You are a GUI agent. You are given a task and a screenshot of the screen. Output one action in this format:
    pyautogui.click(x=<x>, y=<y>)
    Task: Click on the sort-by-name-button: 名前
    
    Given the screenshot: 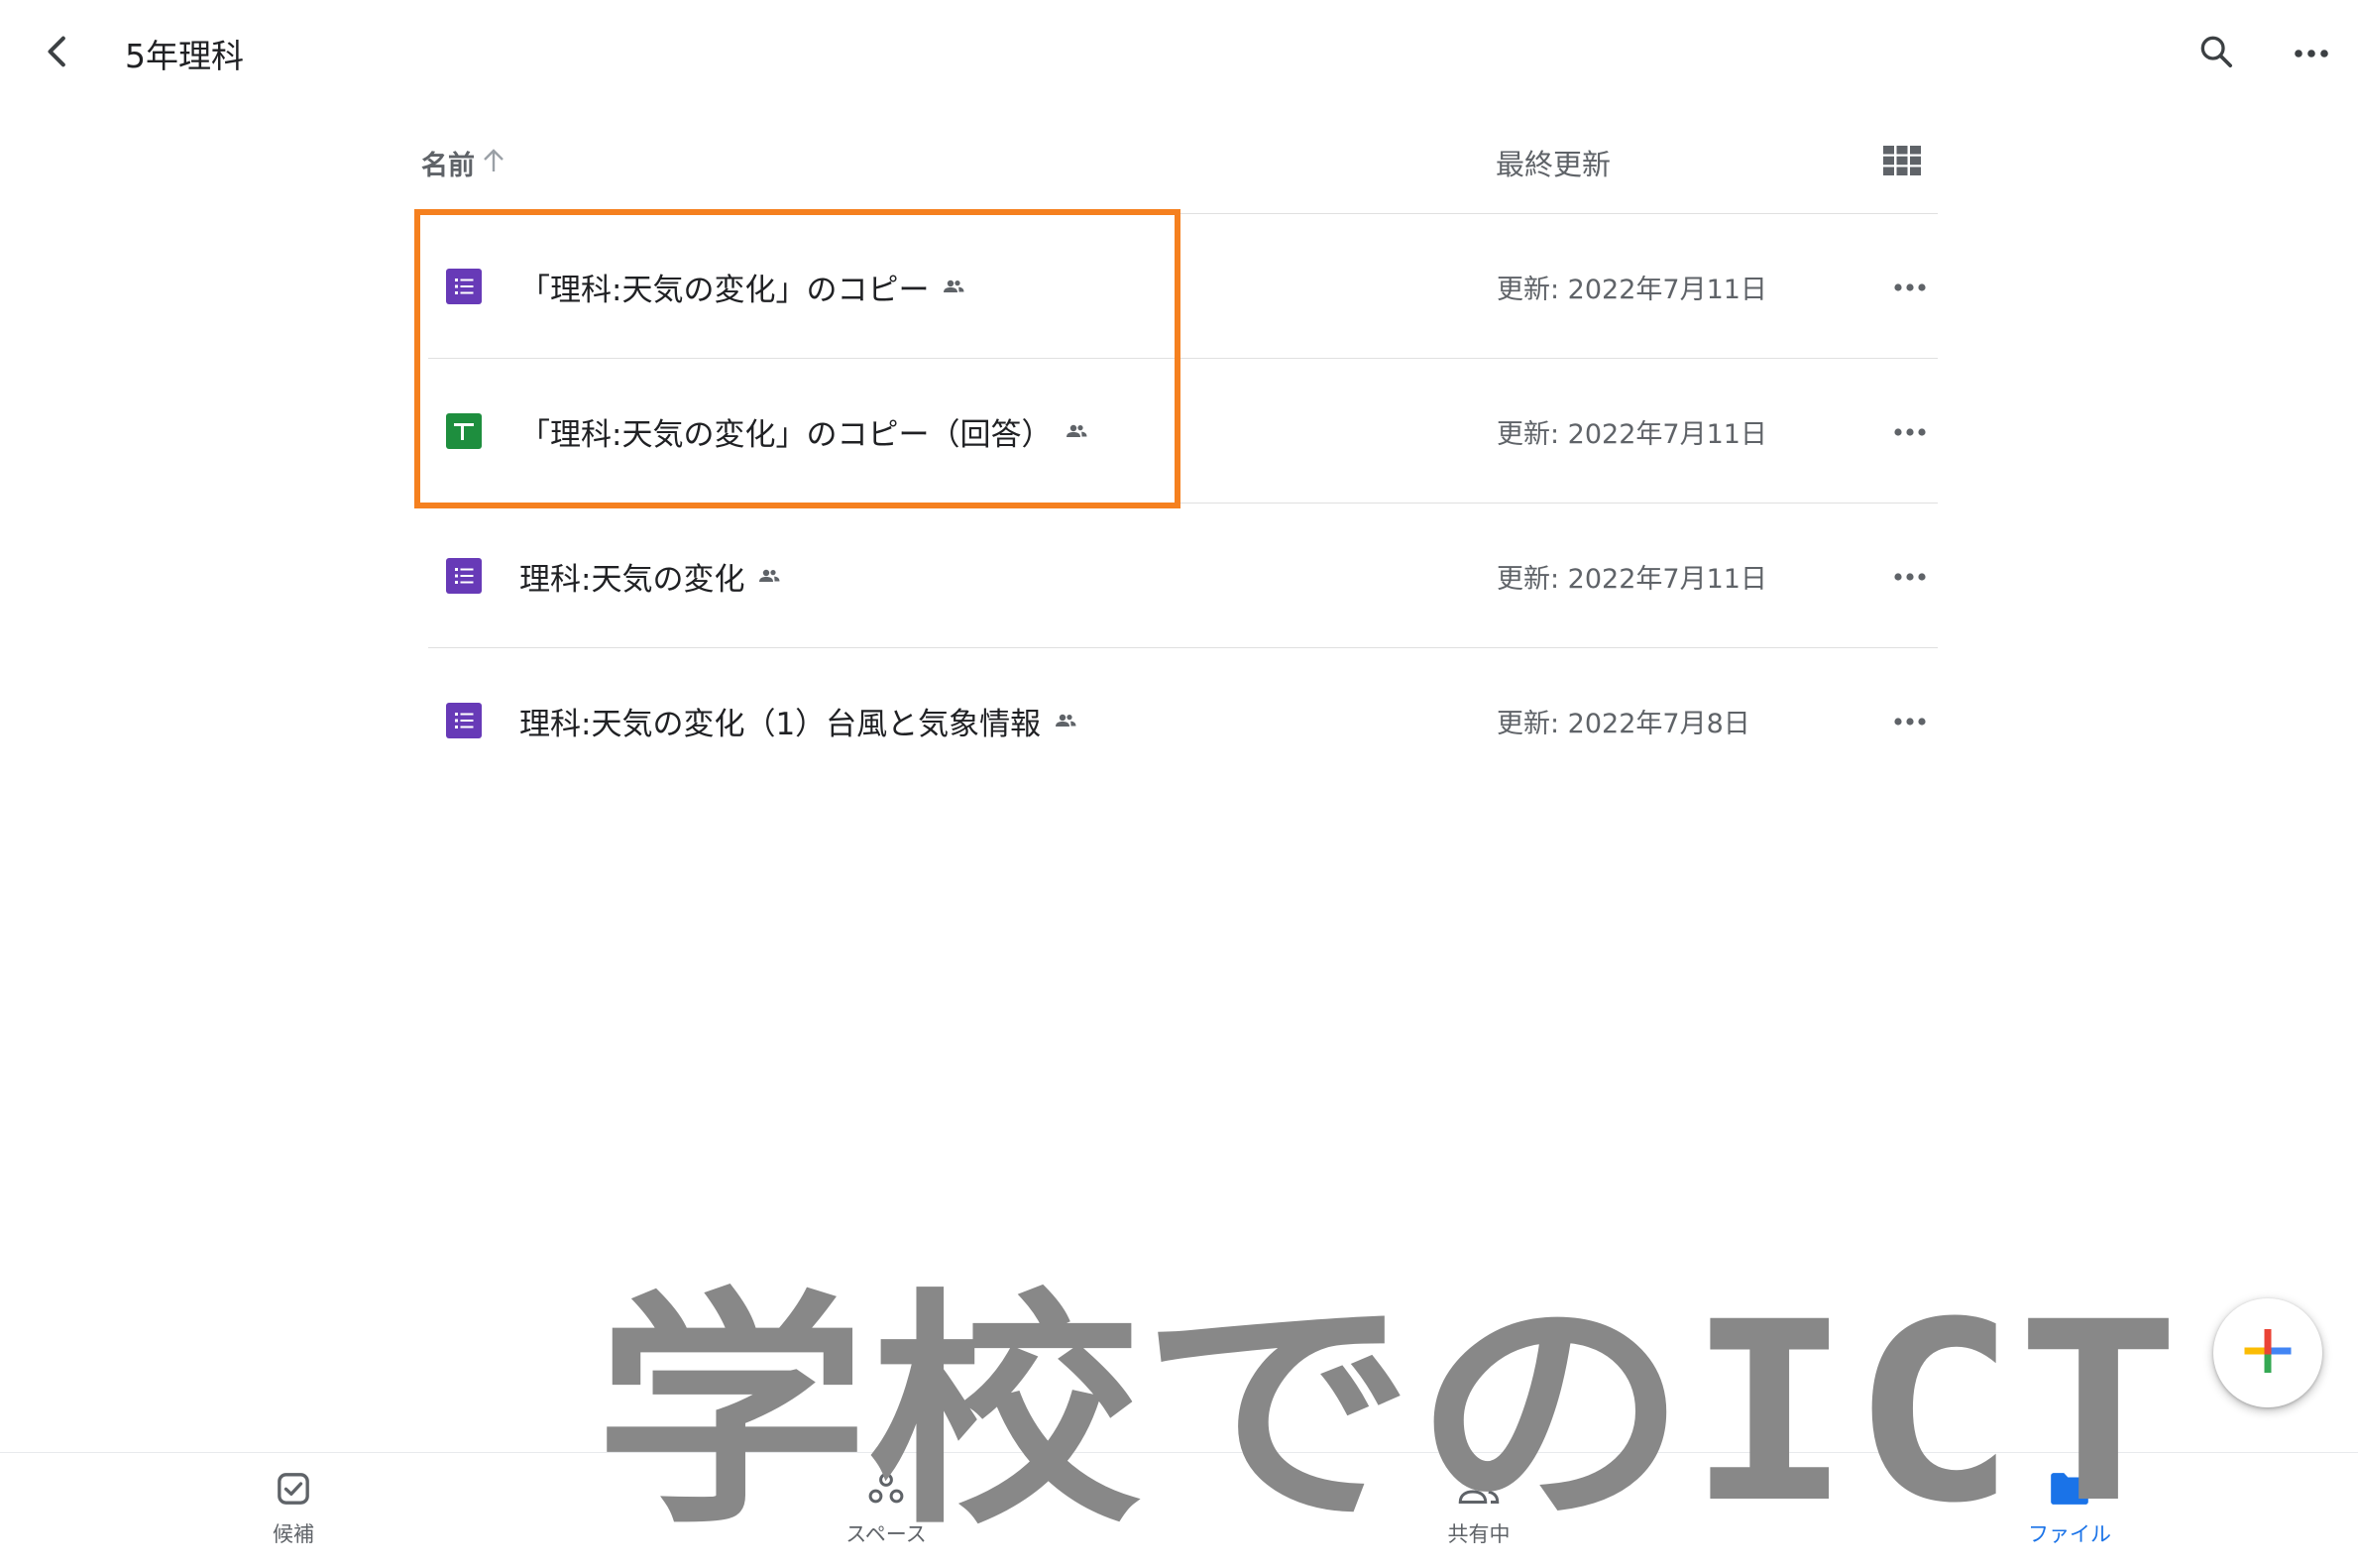 What is the action you would take?
    pyautogui.click(x=464, y=162)
    